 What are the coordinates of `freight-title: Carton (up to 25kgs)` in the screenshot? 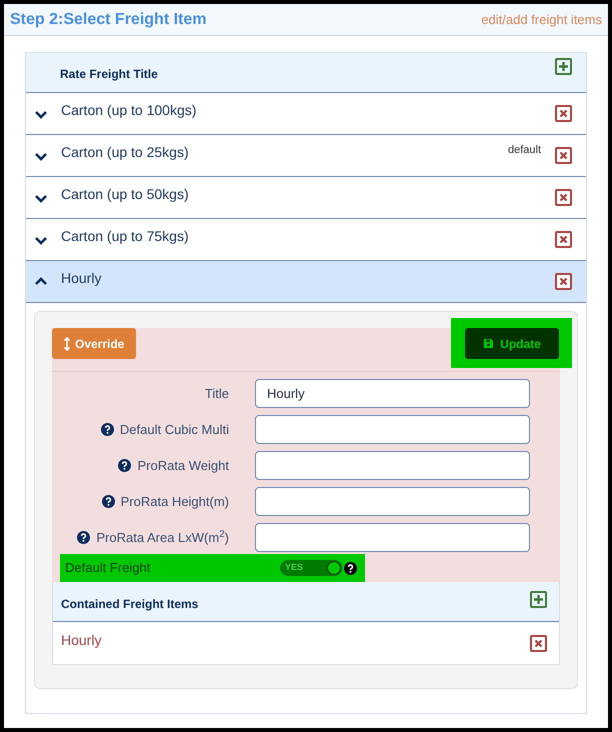 It's located at (125, 152).